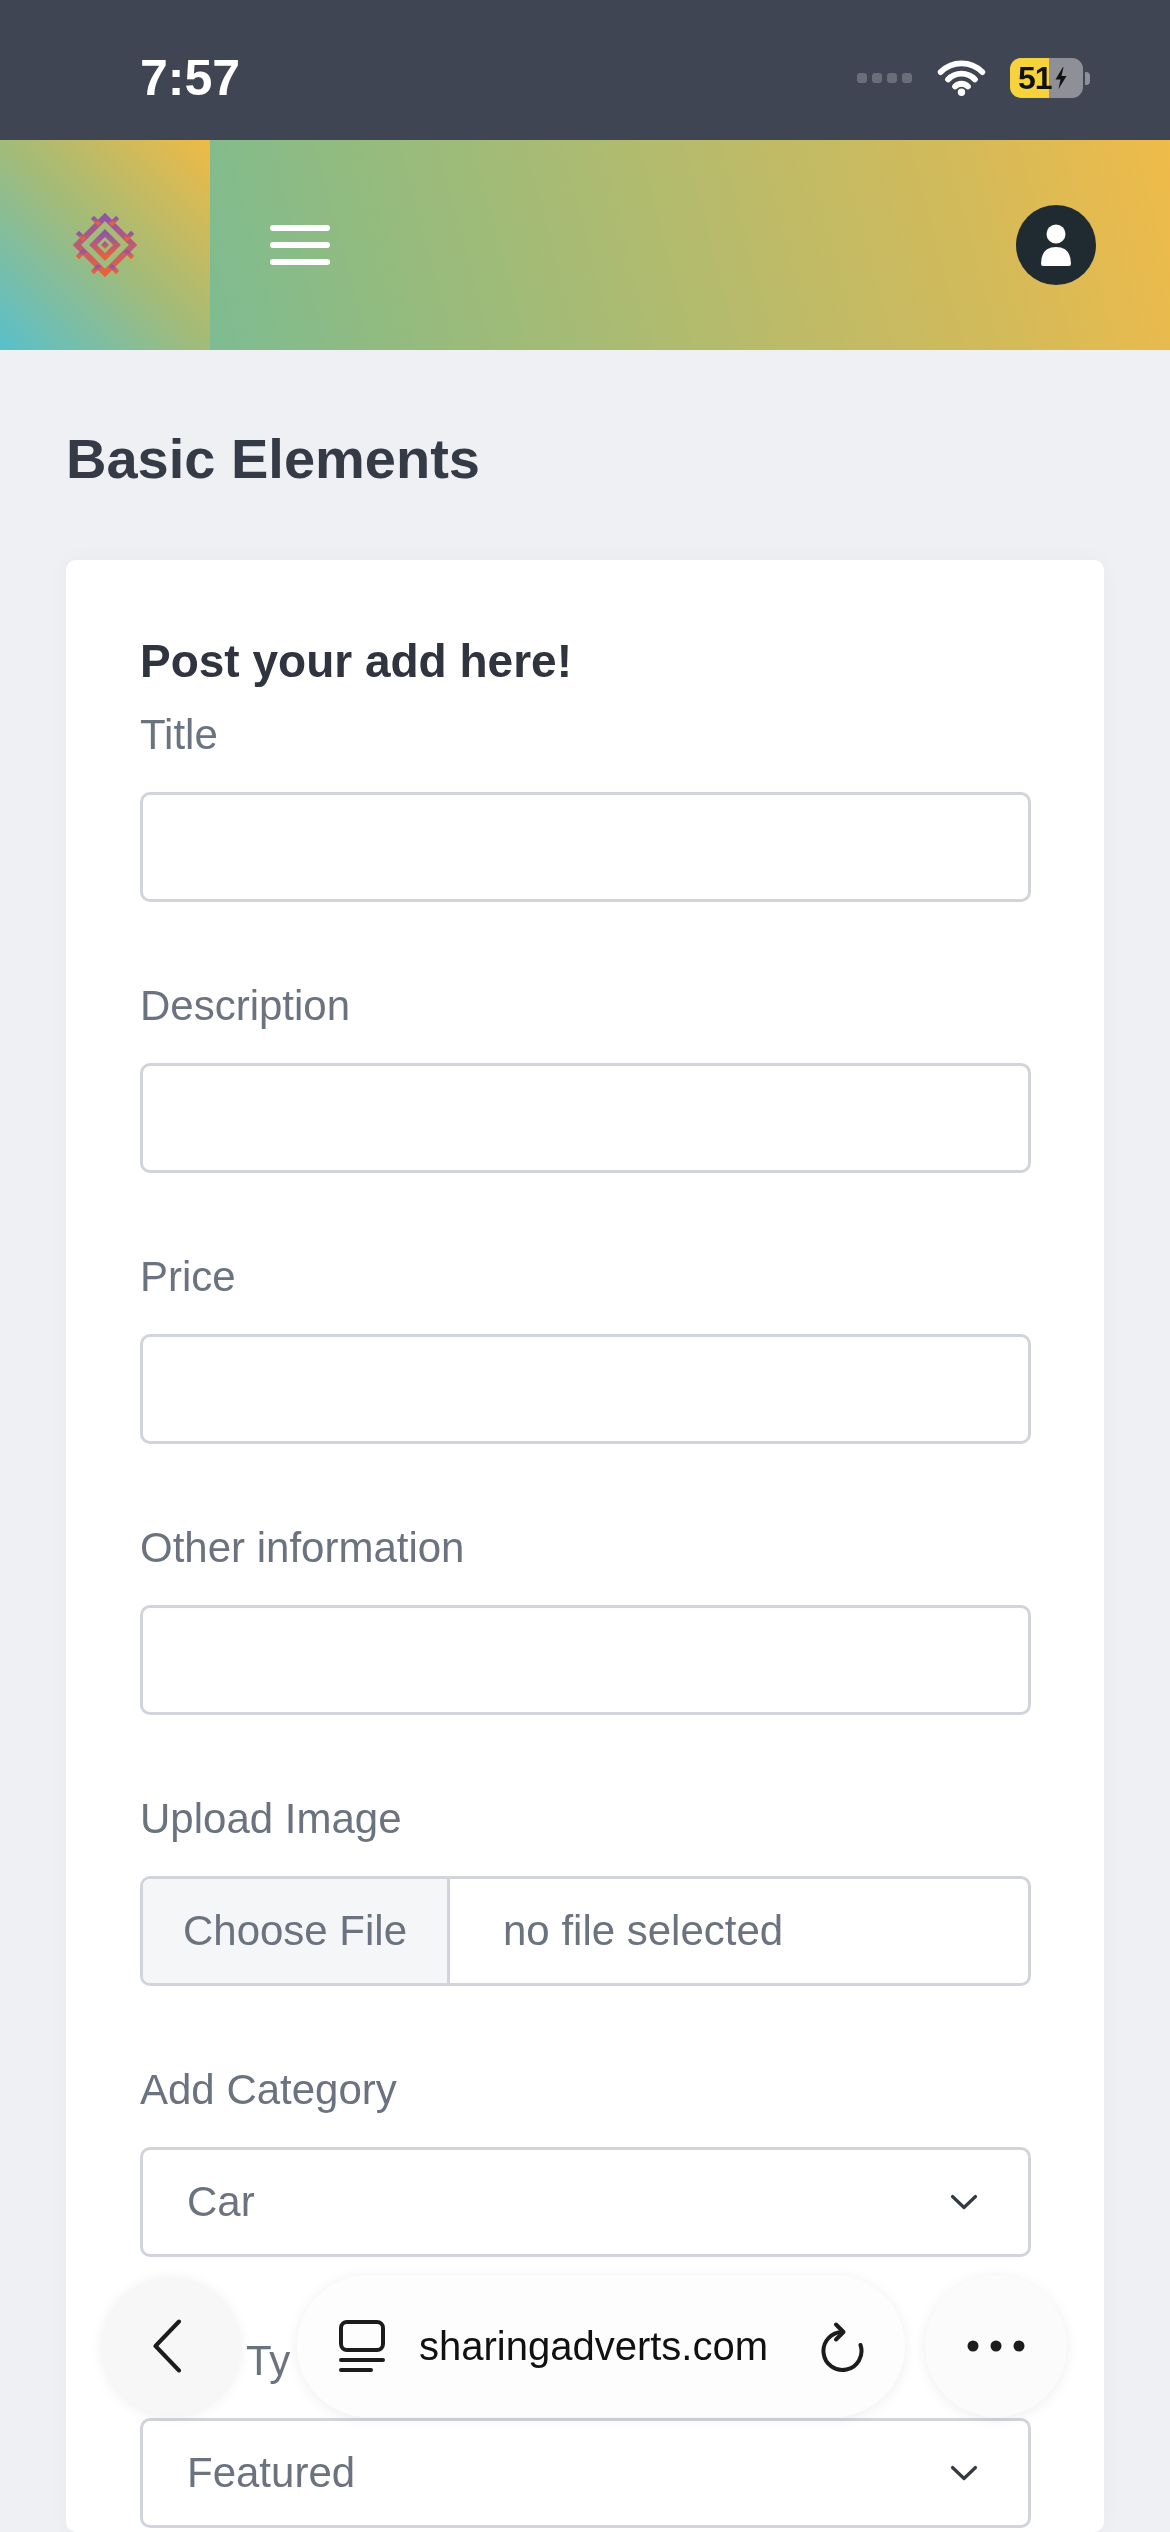 This screenshot has width=1170, height=2532. I want to click on field-label: Ty, so click(268, 2361).